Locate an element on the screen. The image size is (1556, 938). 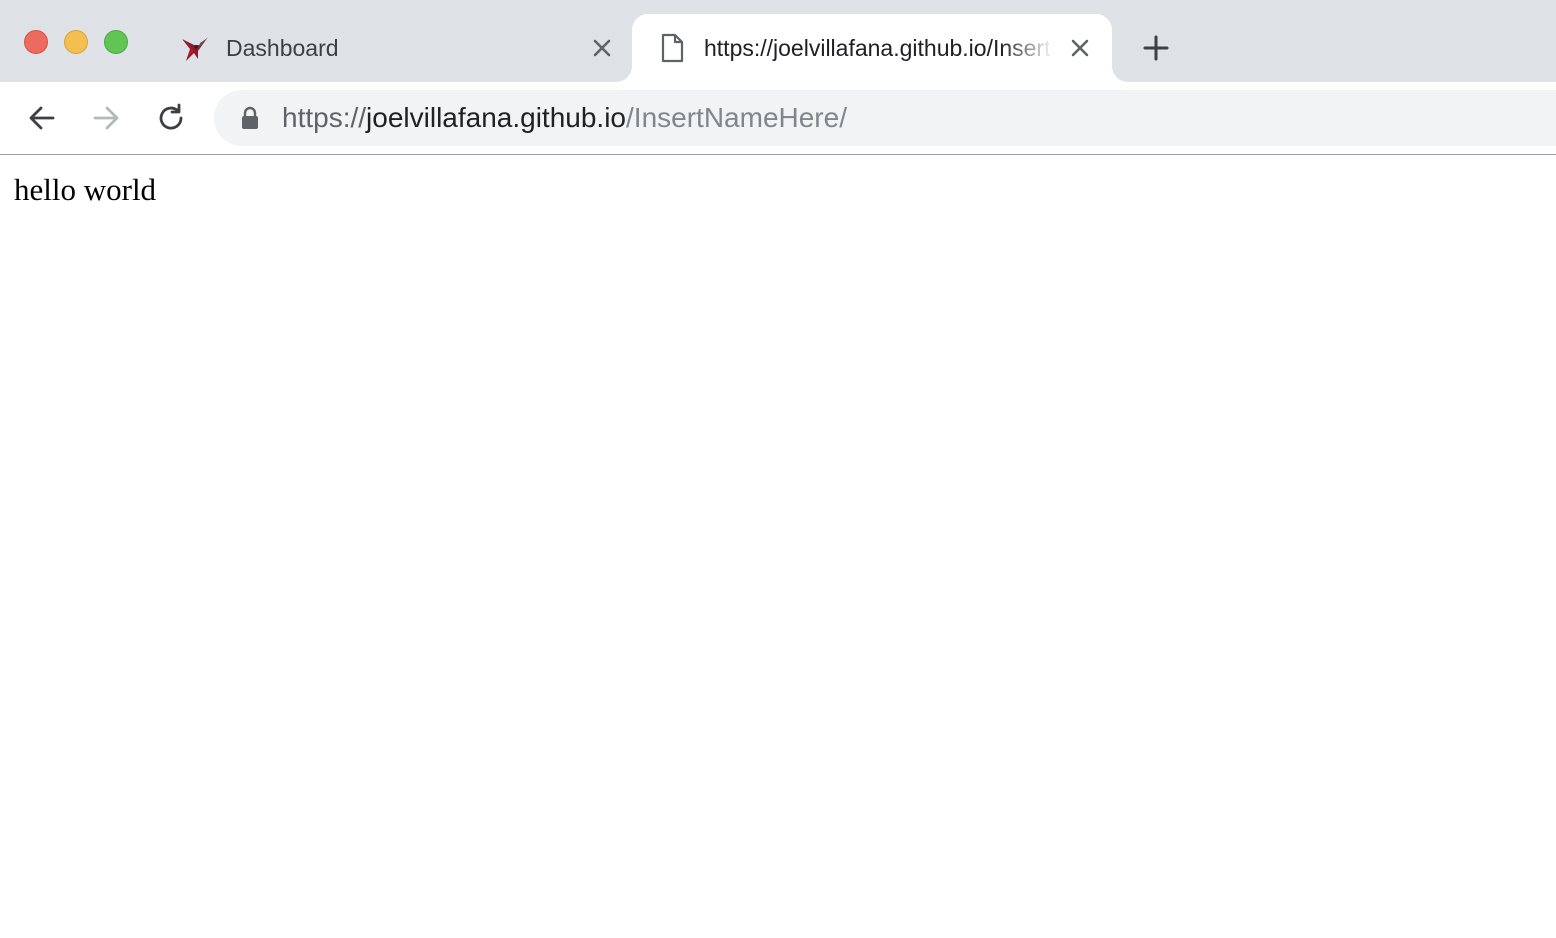
arrow-left-icon is located at coordinates (42, 118).